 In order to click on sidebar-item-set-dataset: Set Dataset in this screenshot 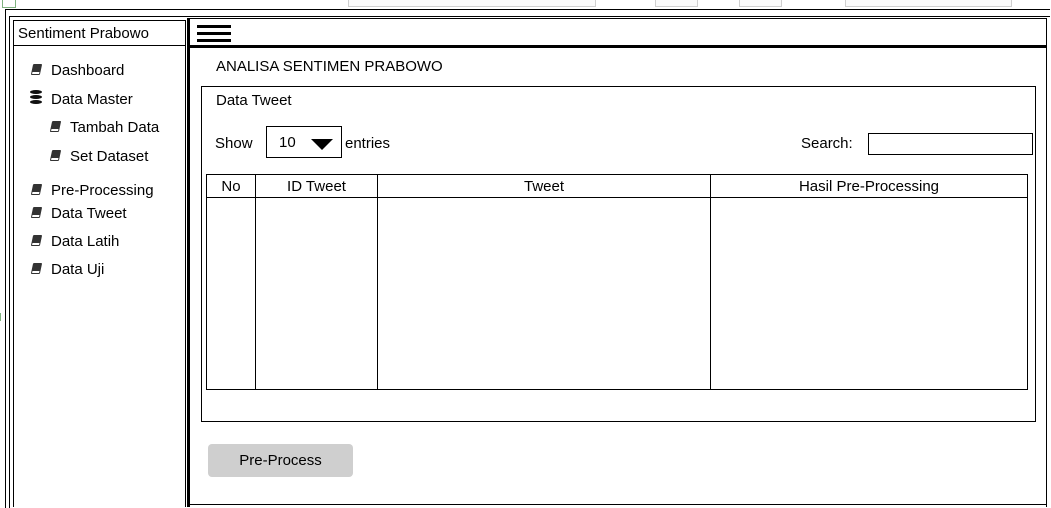, I will do `click(97, 156)`.